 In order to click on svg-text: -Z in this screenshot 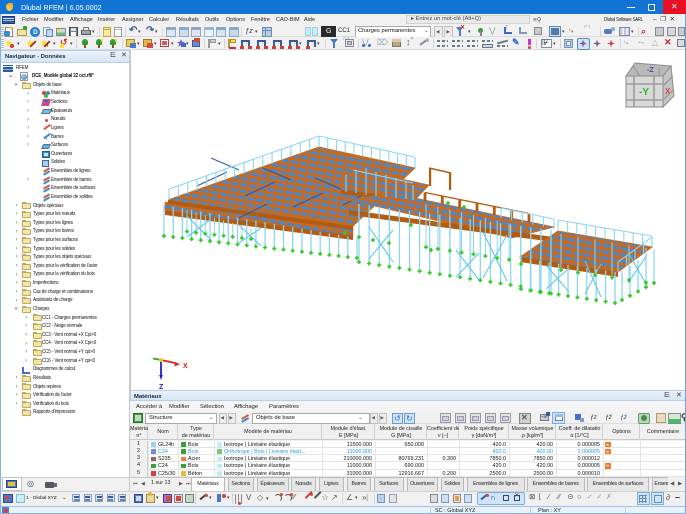, I will do `click(650, 70)`.